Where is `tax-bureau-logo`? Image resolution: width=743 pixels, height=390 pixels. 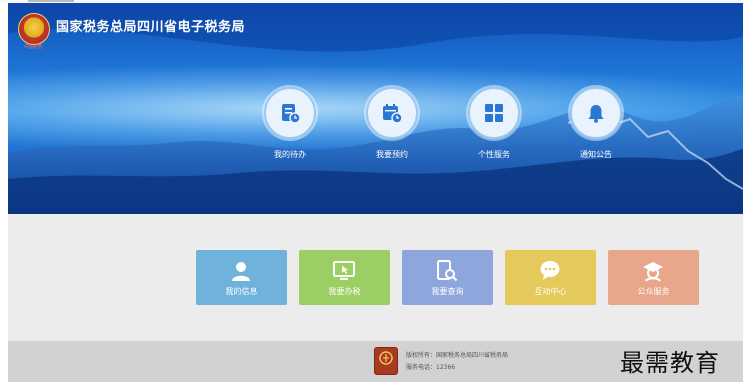
tax-bureau-logo is located at coordinates (34, 29).